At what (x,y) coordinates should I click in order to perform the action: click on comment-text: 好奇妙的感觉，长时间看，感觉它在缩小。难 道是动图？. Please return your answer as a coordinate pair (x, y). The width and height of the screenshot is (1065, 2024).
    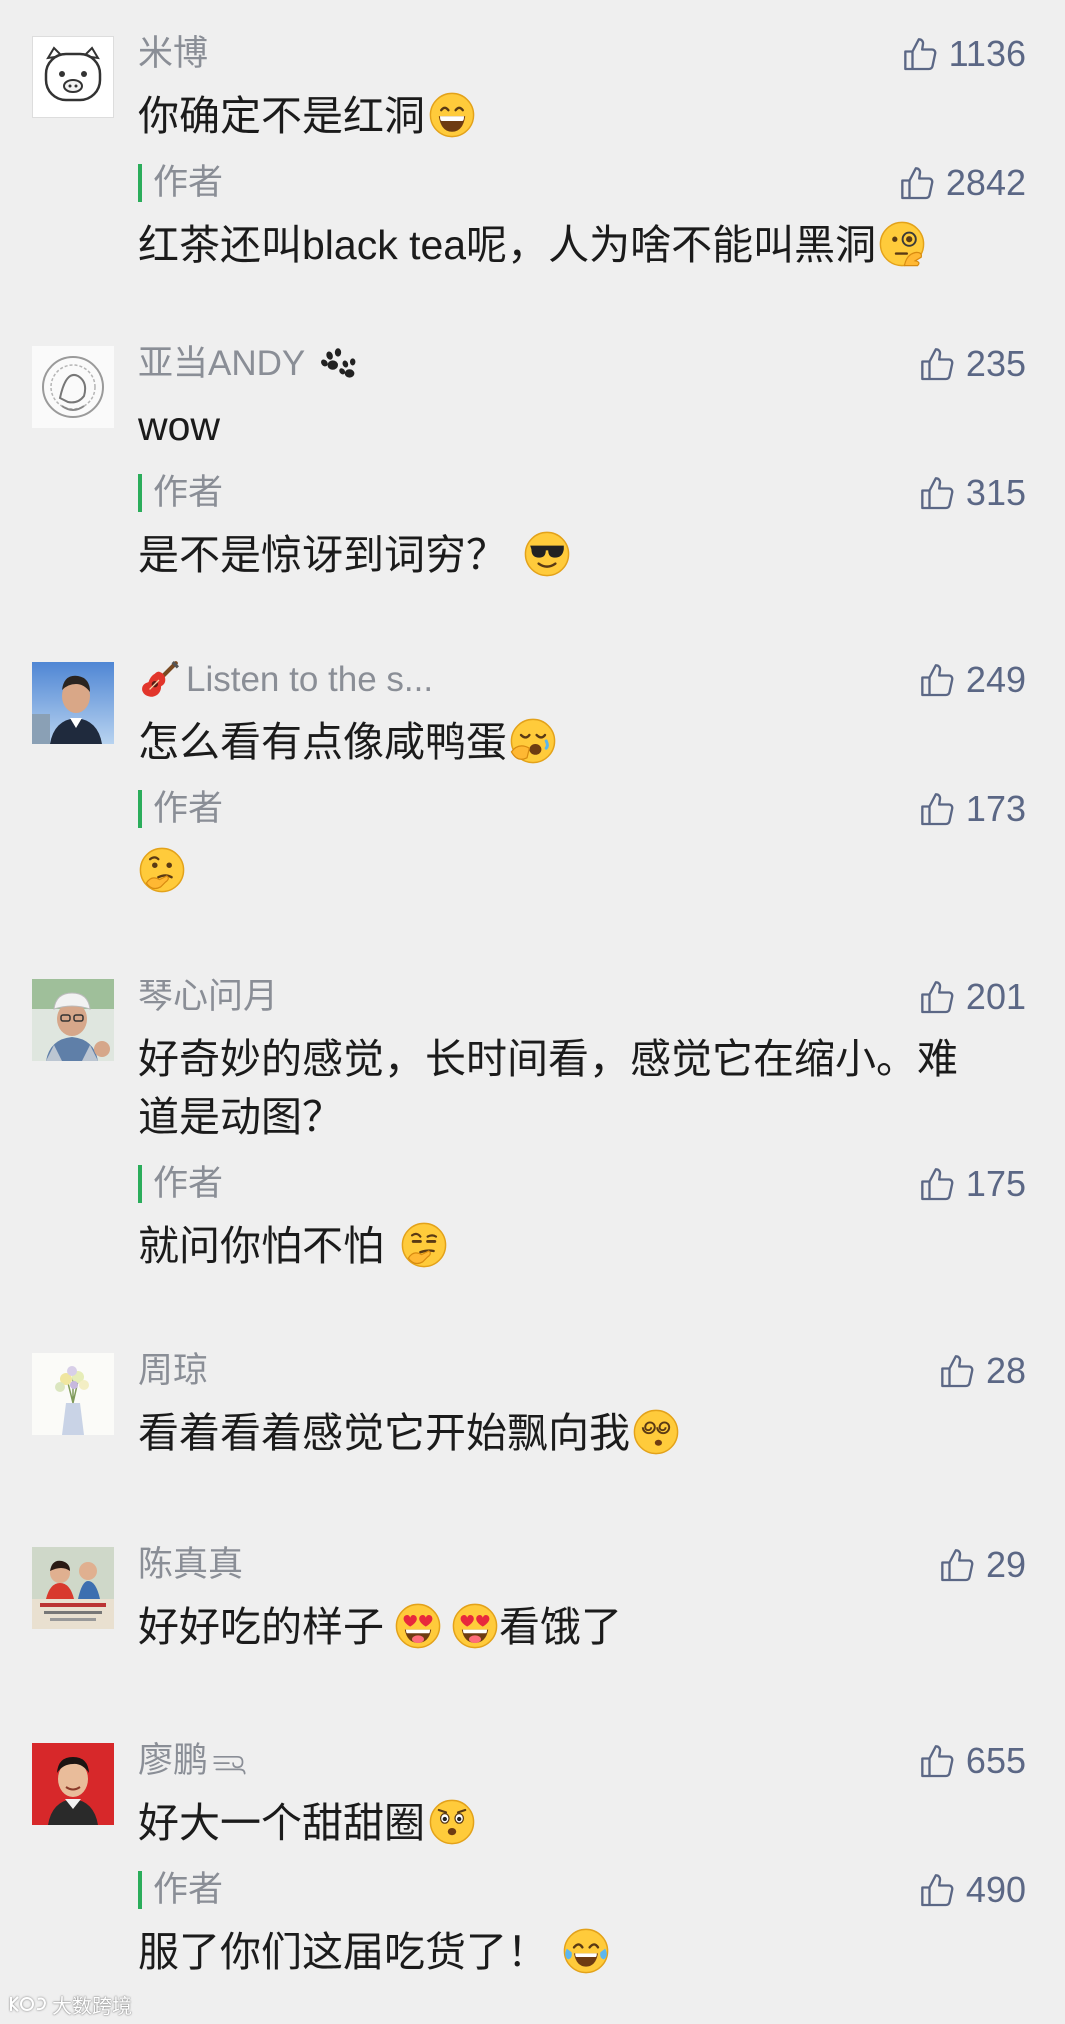
    Looking at the image, I should click on (582, 1088).